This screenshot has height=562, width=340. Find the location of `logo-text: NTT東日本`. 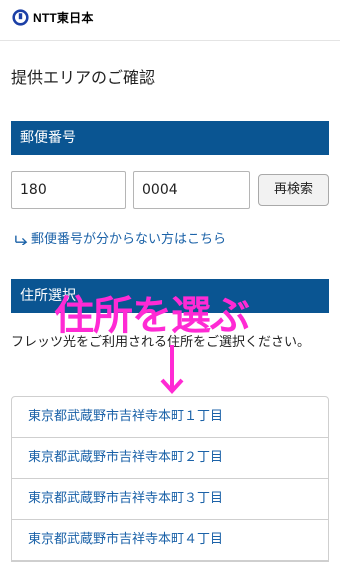

logo-text: NTT東日本 is located at coordinates (63, 18).